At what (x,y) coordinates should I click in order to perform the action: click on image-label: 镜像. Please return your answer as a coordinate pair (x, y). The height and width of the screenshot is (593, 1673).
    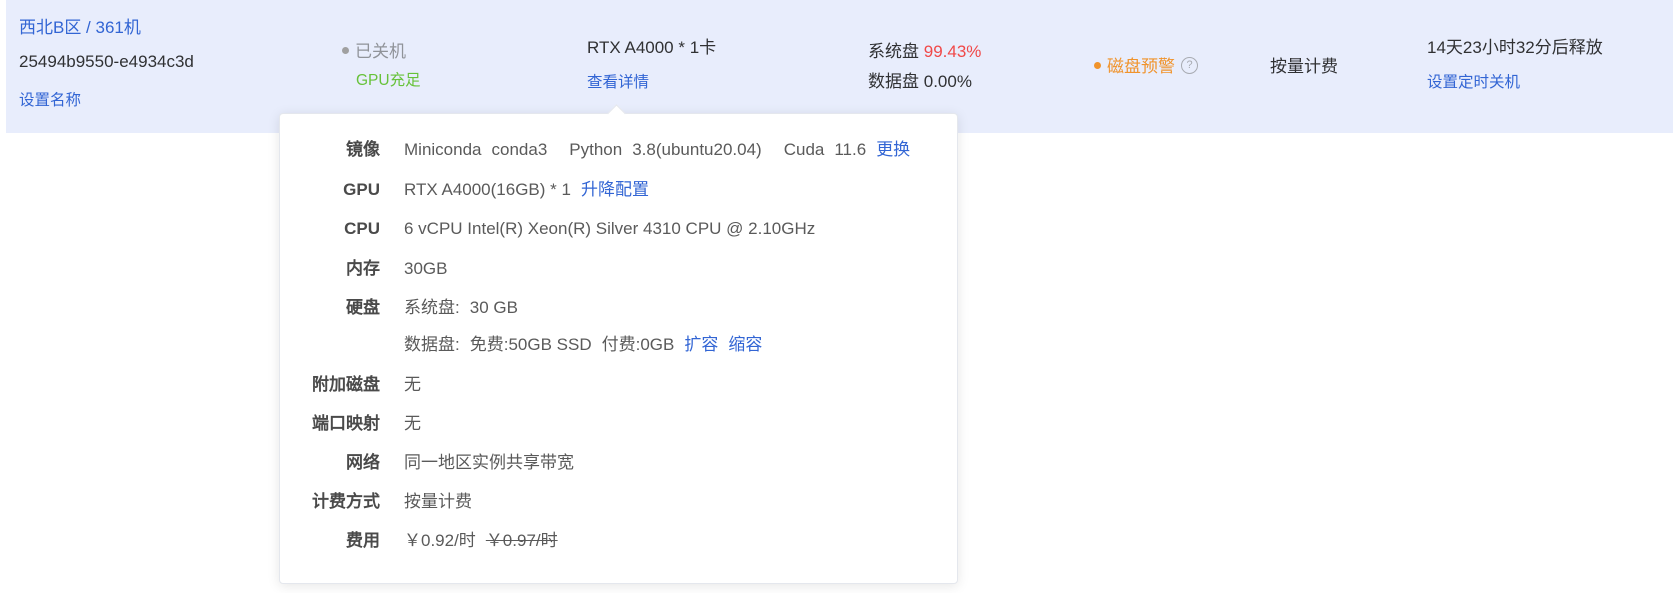
    Looking at the image, I should click on (363, 149).